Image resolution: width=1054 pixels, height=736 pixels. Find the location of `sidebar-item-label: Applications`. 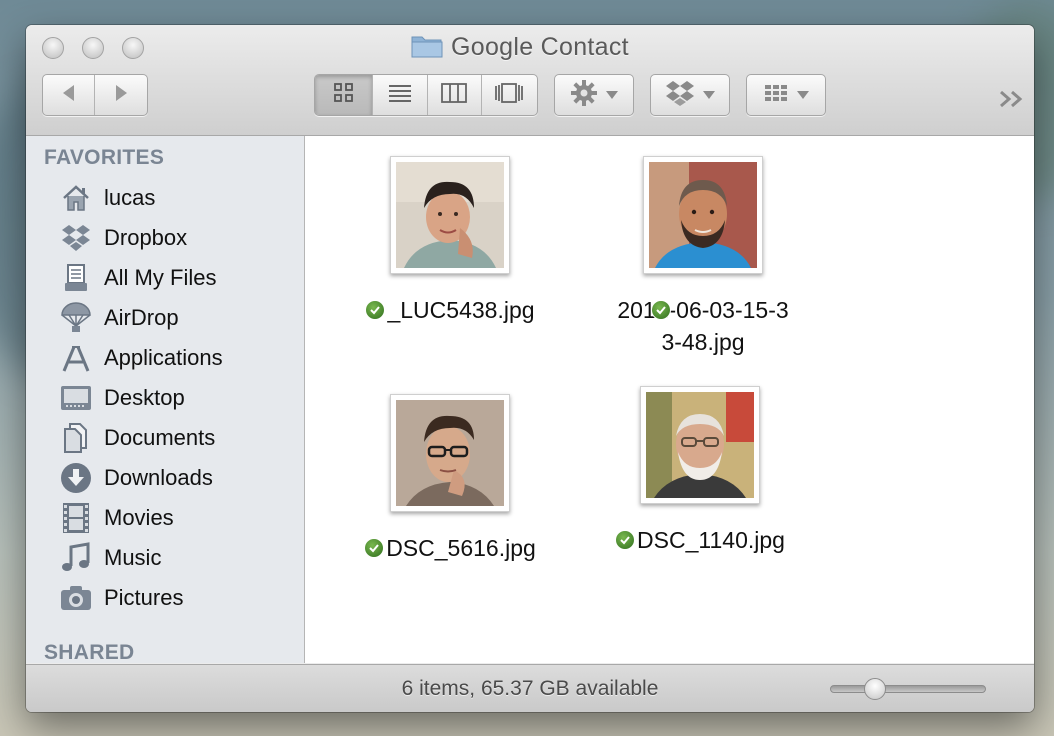

sidebar-item-label: Applications is located at coordinates (163, 357).